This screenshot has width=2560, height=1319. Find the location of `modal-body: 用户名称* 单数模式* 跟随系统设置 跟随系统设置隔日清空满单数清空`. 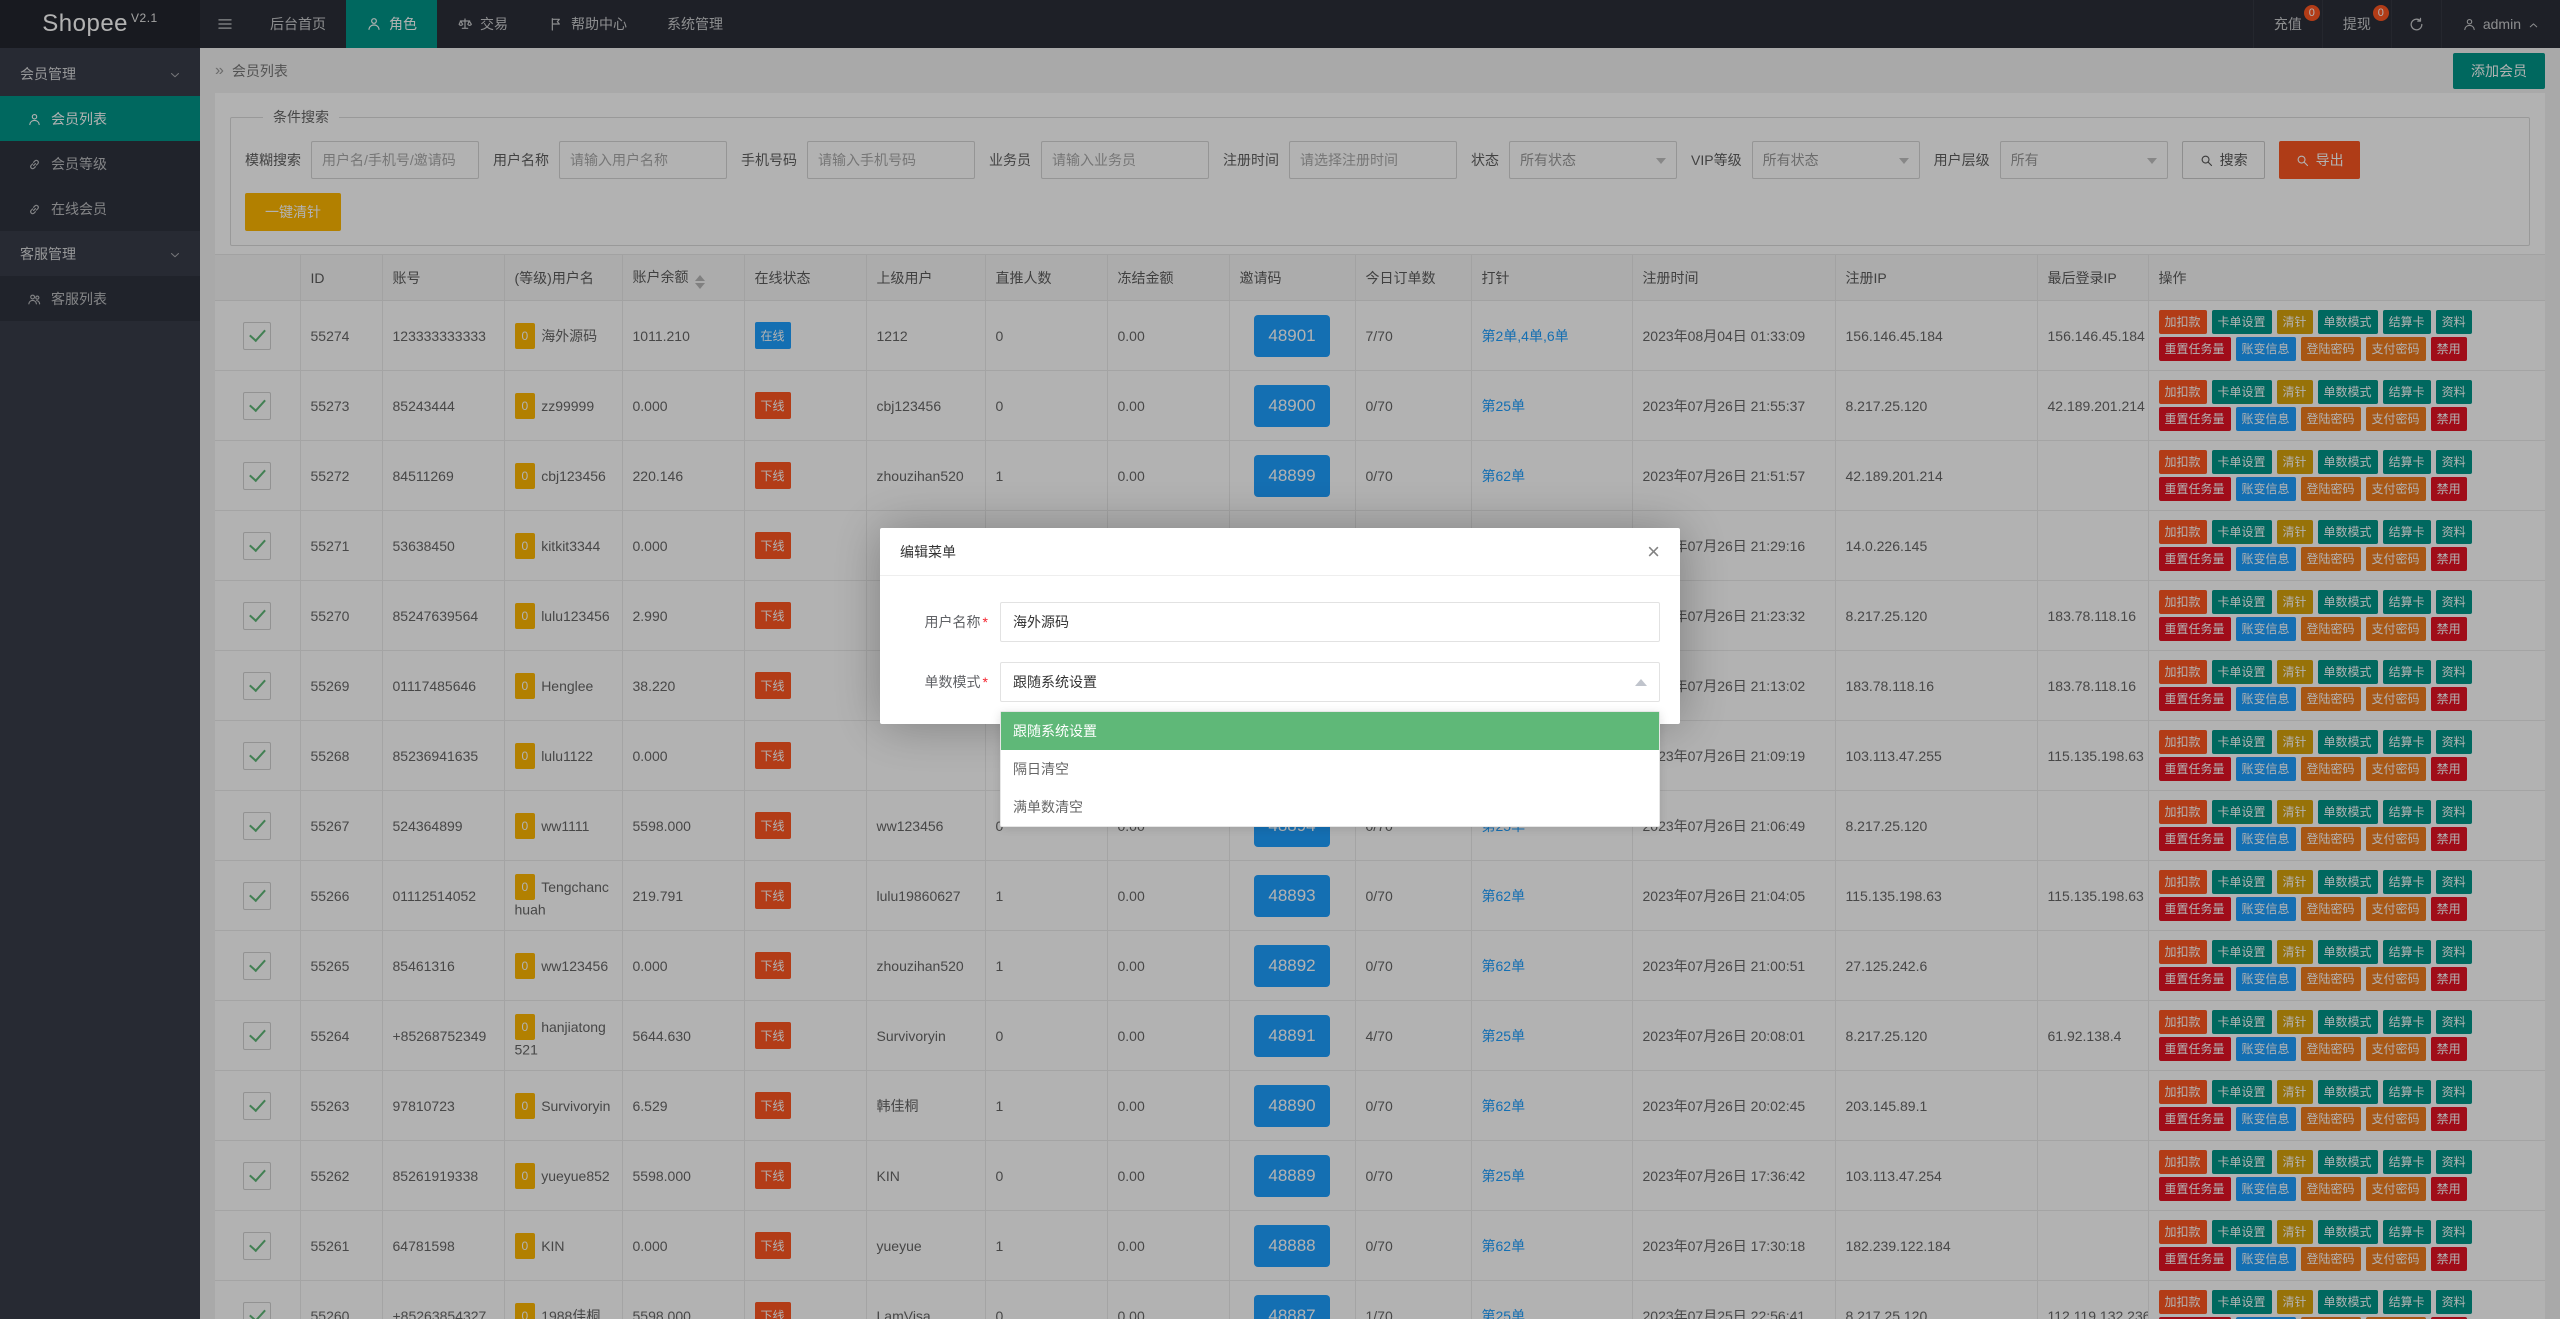

modal-body: 用户名称* 单数模式* 跟随系统设置 跟随系统设置隔日清空满单数清空 is located at coordinates (1280, 701).